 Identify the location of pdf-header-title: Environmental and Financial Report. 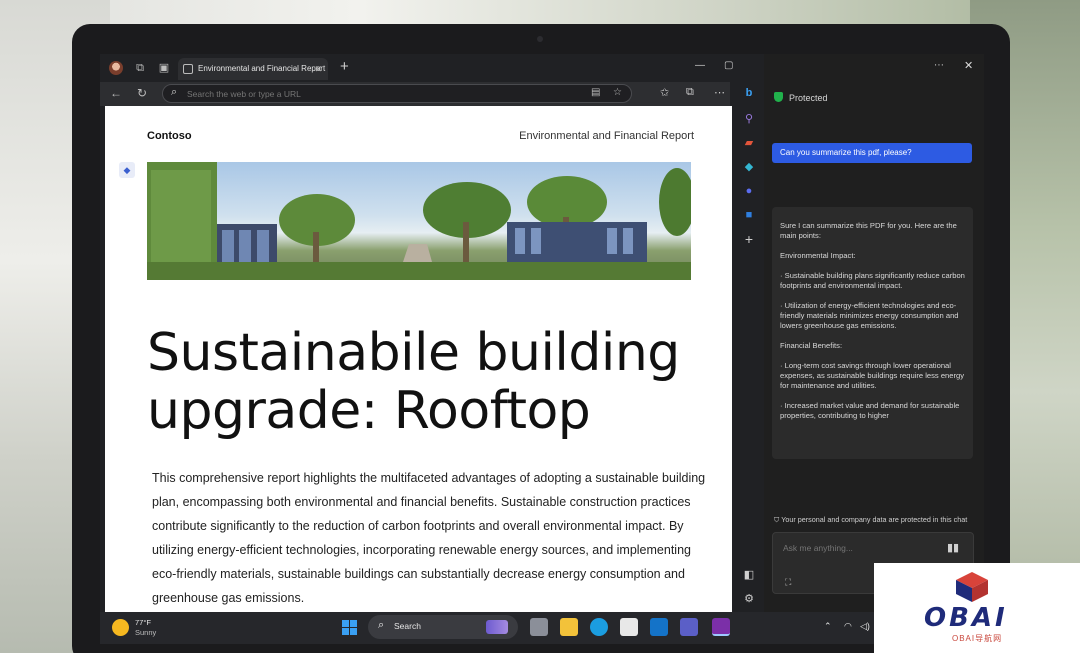
(606, 136).